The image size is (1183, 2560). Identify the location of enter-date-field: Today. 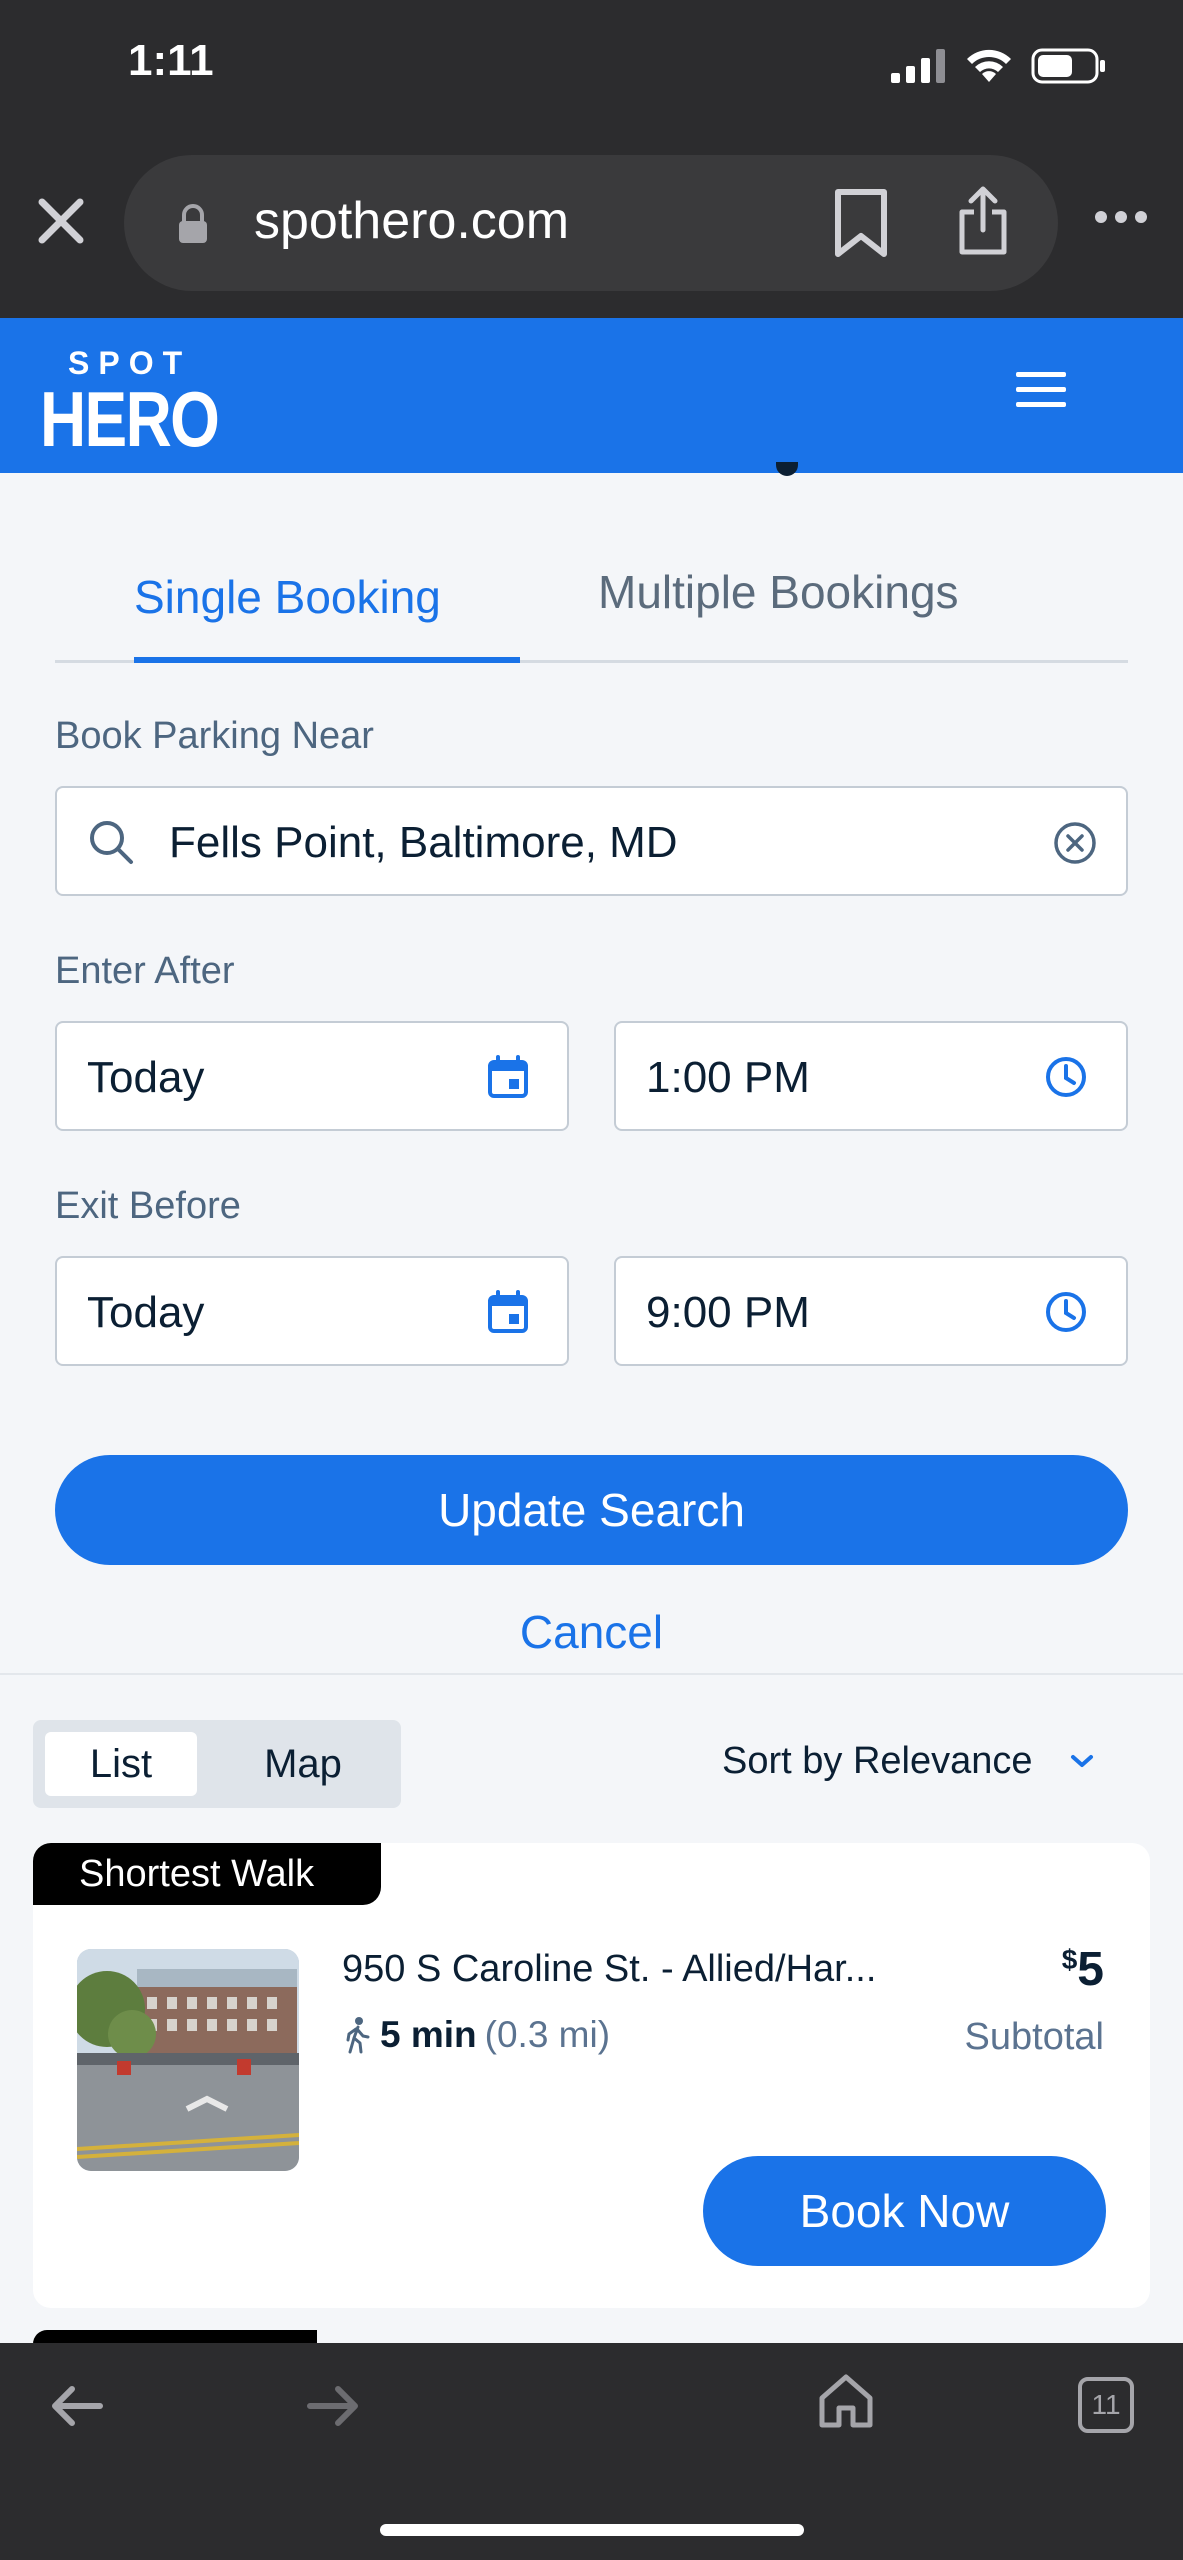
(312, 1076).